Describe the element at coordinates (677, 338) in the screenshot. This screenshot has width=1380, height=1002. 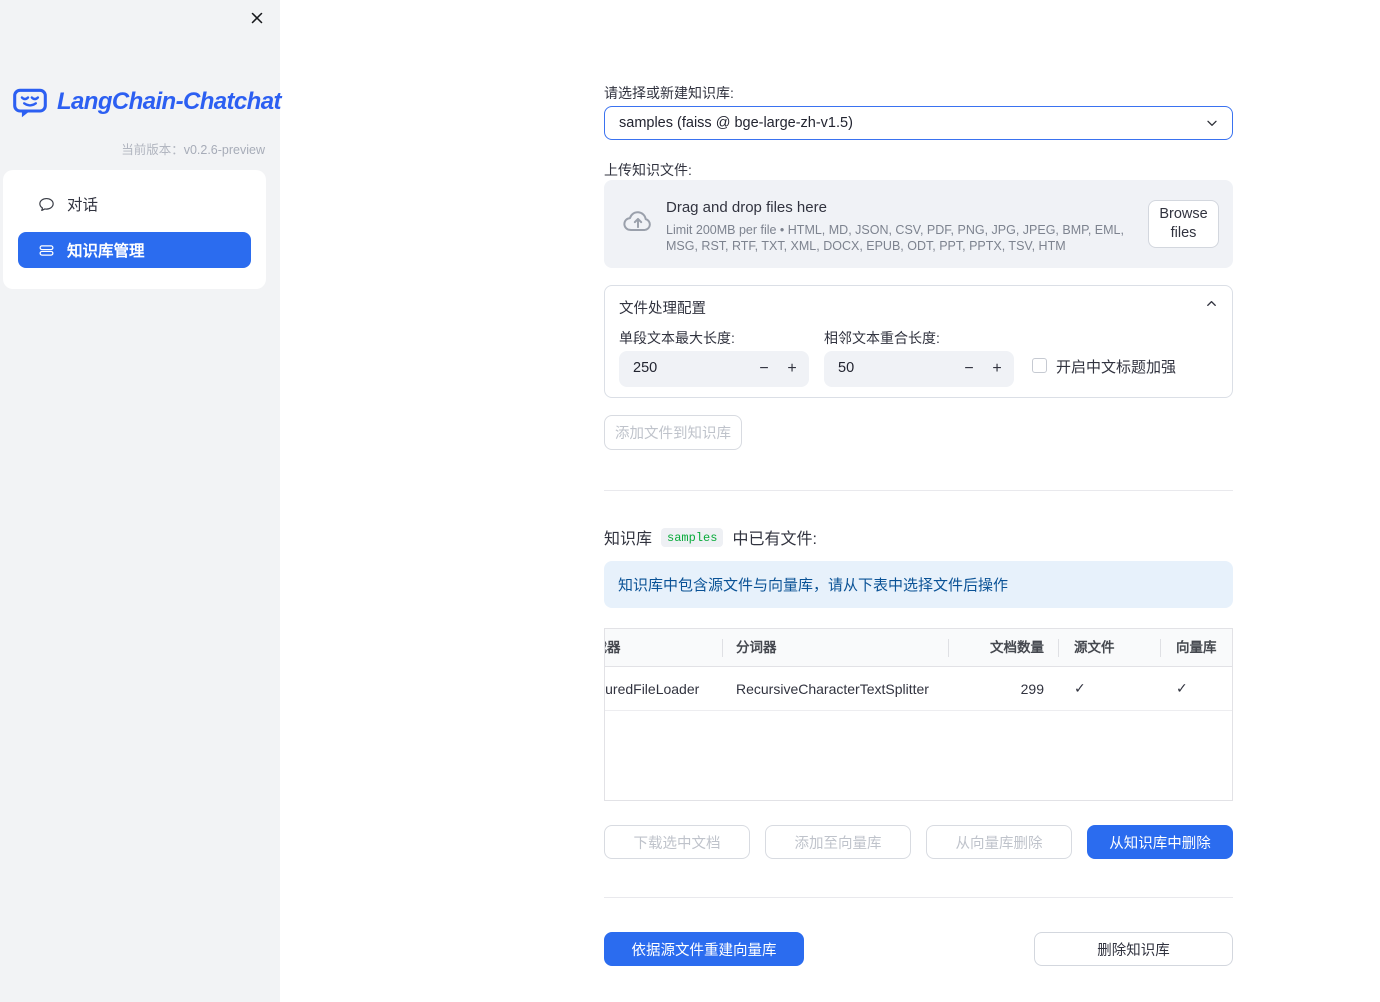
I see `chunk-size-label: 单段文本最大长度:` at that location.